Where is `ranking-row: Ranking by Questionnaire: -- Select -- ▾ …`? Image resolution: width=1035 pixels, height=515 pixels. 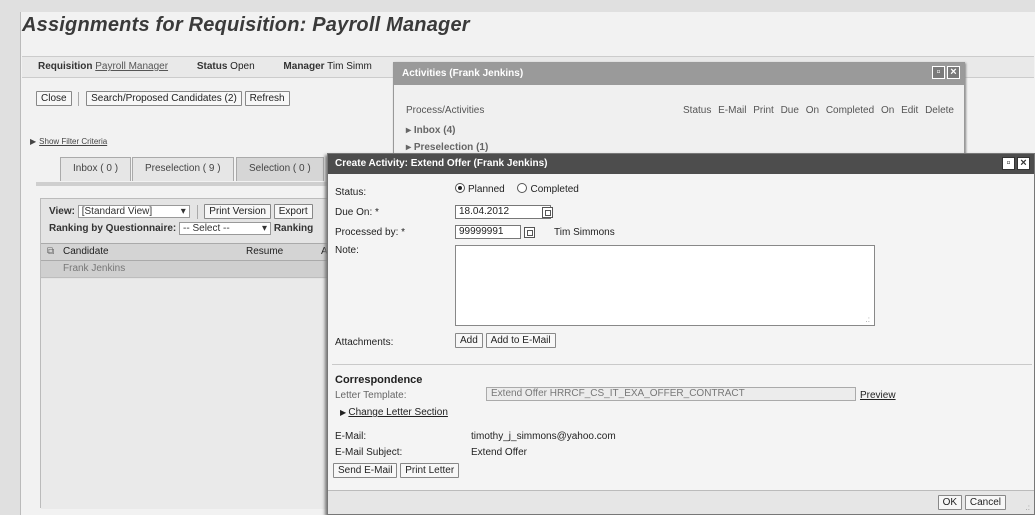 ranking-row: Ranking by Questionnaire: -- Select -- ▾ … is located at coordinates (185, 229).